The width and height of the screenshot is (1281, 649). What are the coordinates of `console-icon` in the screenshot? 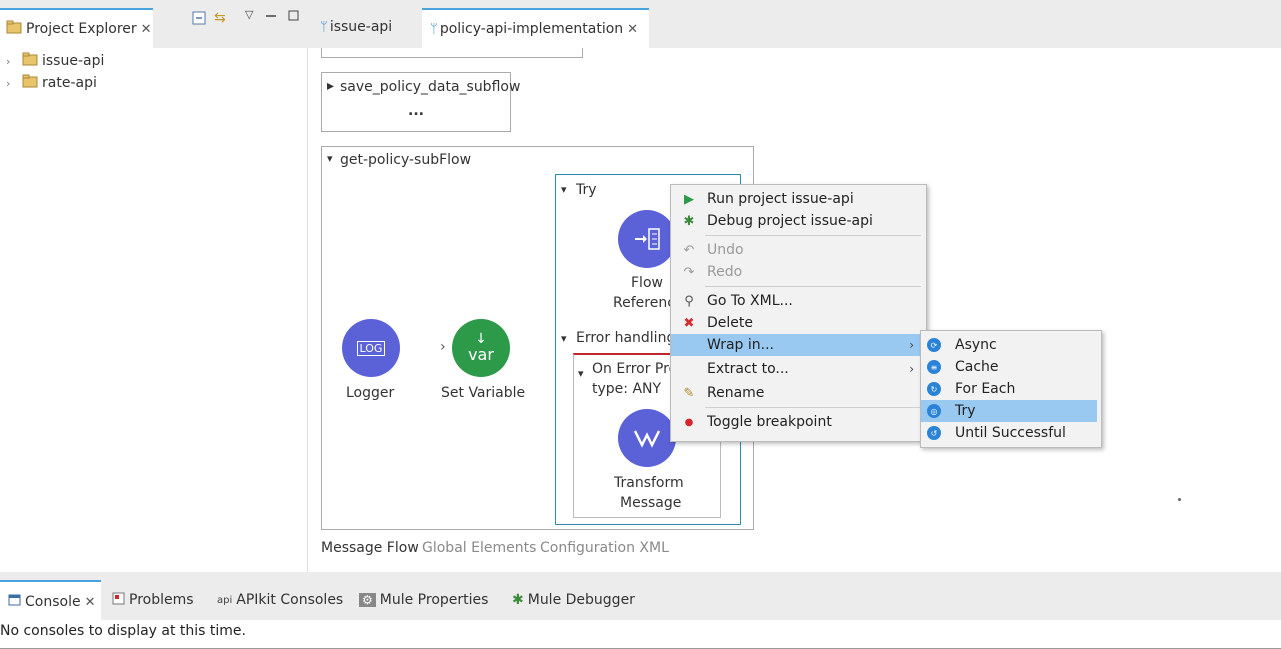 It's located at (14, 602).